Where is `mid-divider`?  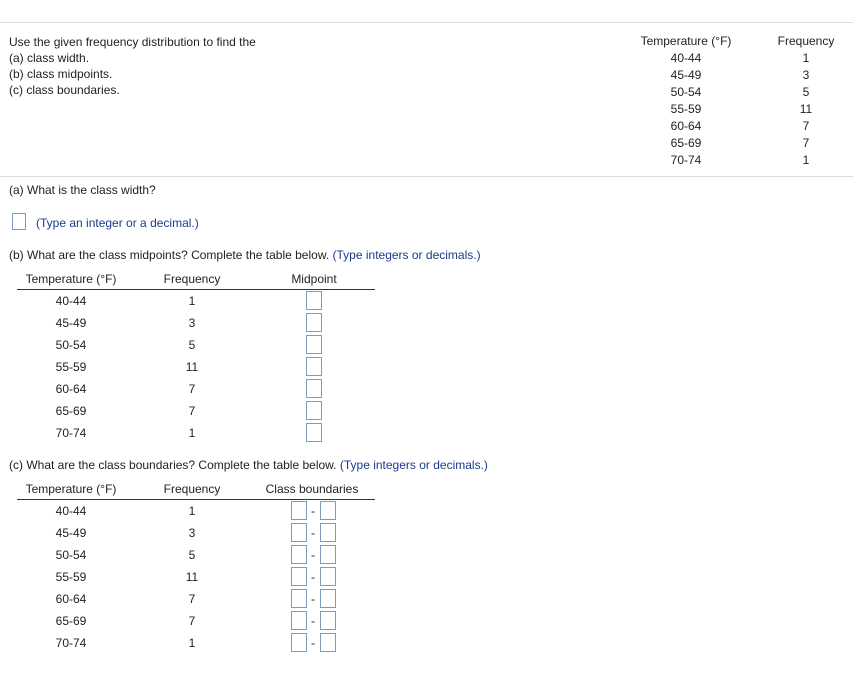
mid-divider is located at coordinates (426, 176).